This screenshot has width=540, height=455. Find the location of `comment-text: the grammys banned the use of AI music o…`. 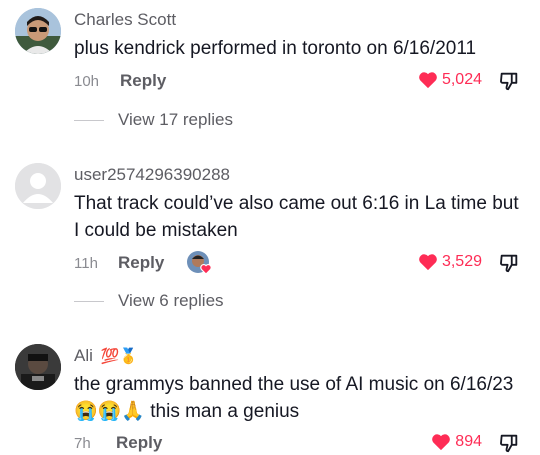

comment-text: the grammys banned the use of AI music o… is located at coordinates (294, 398).